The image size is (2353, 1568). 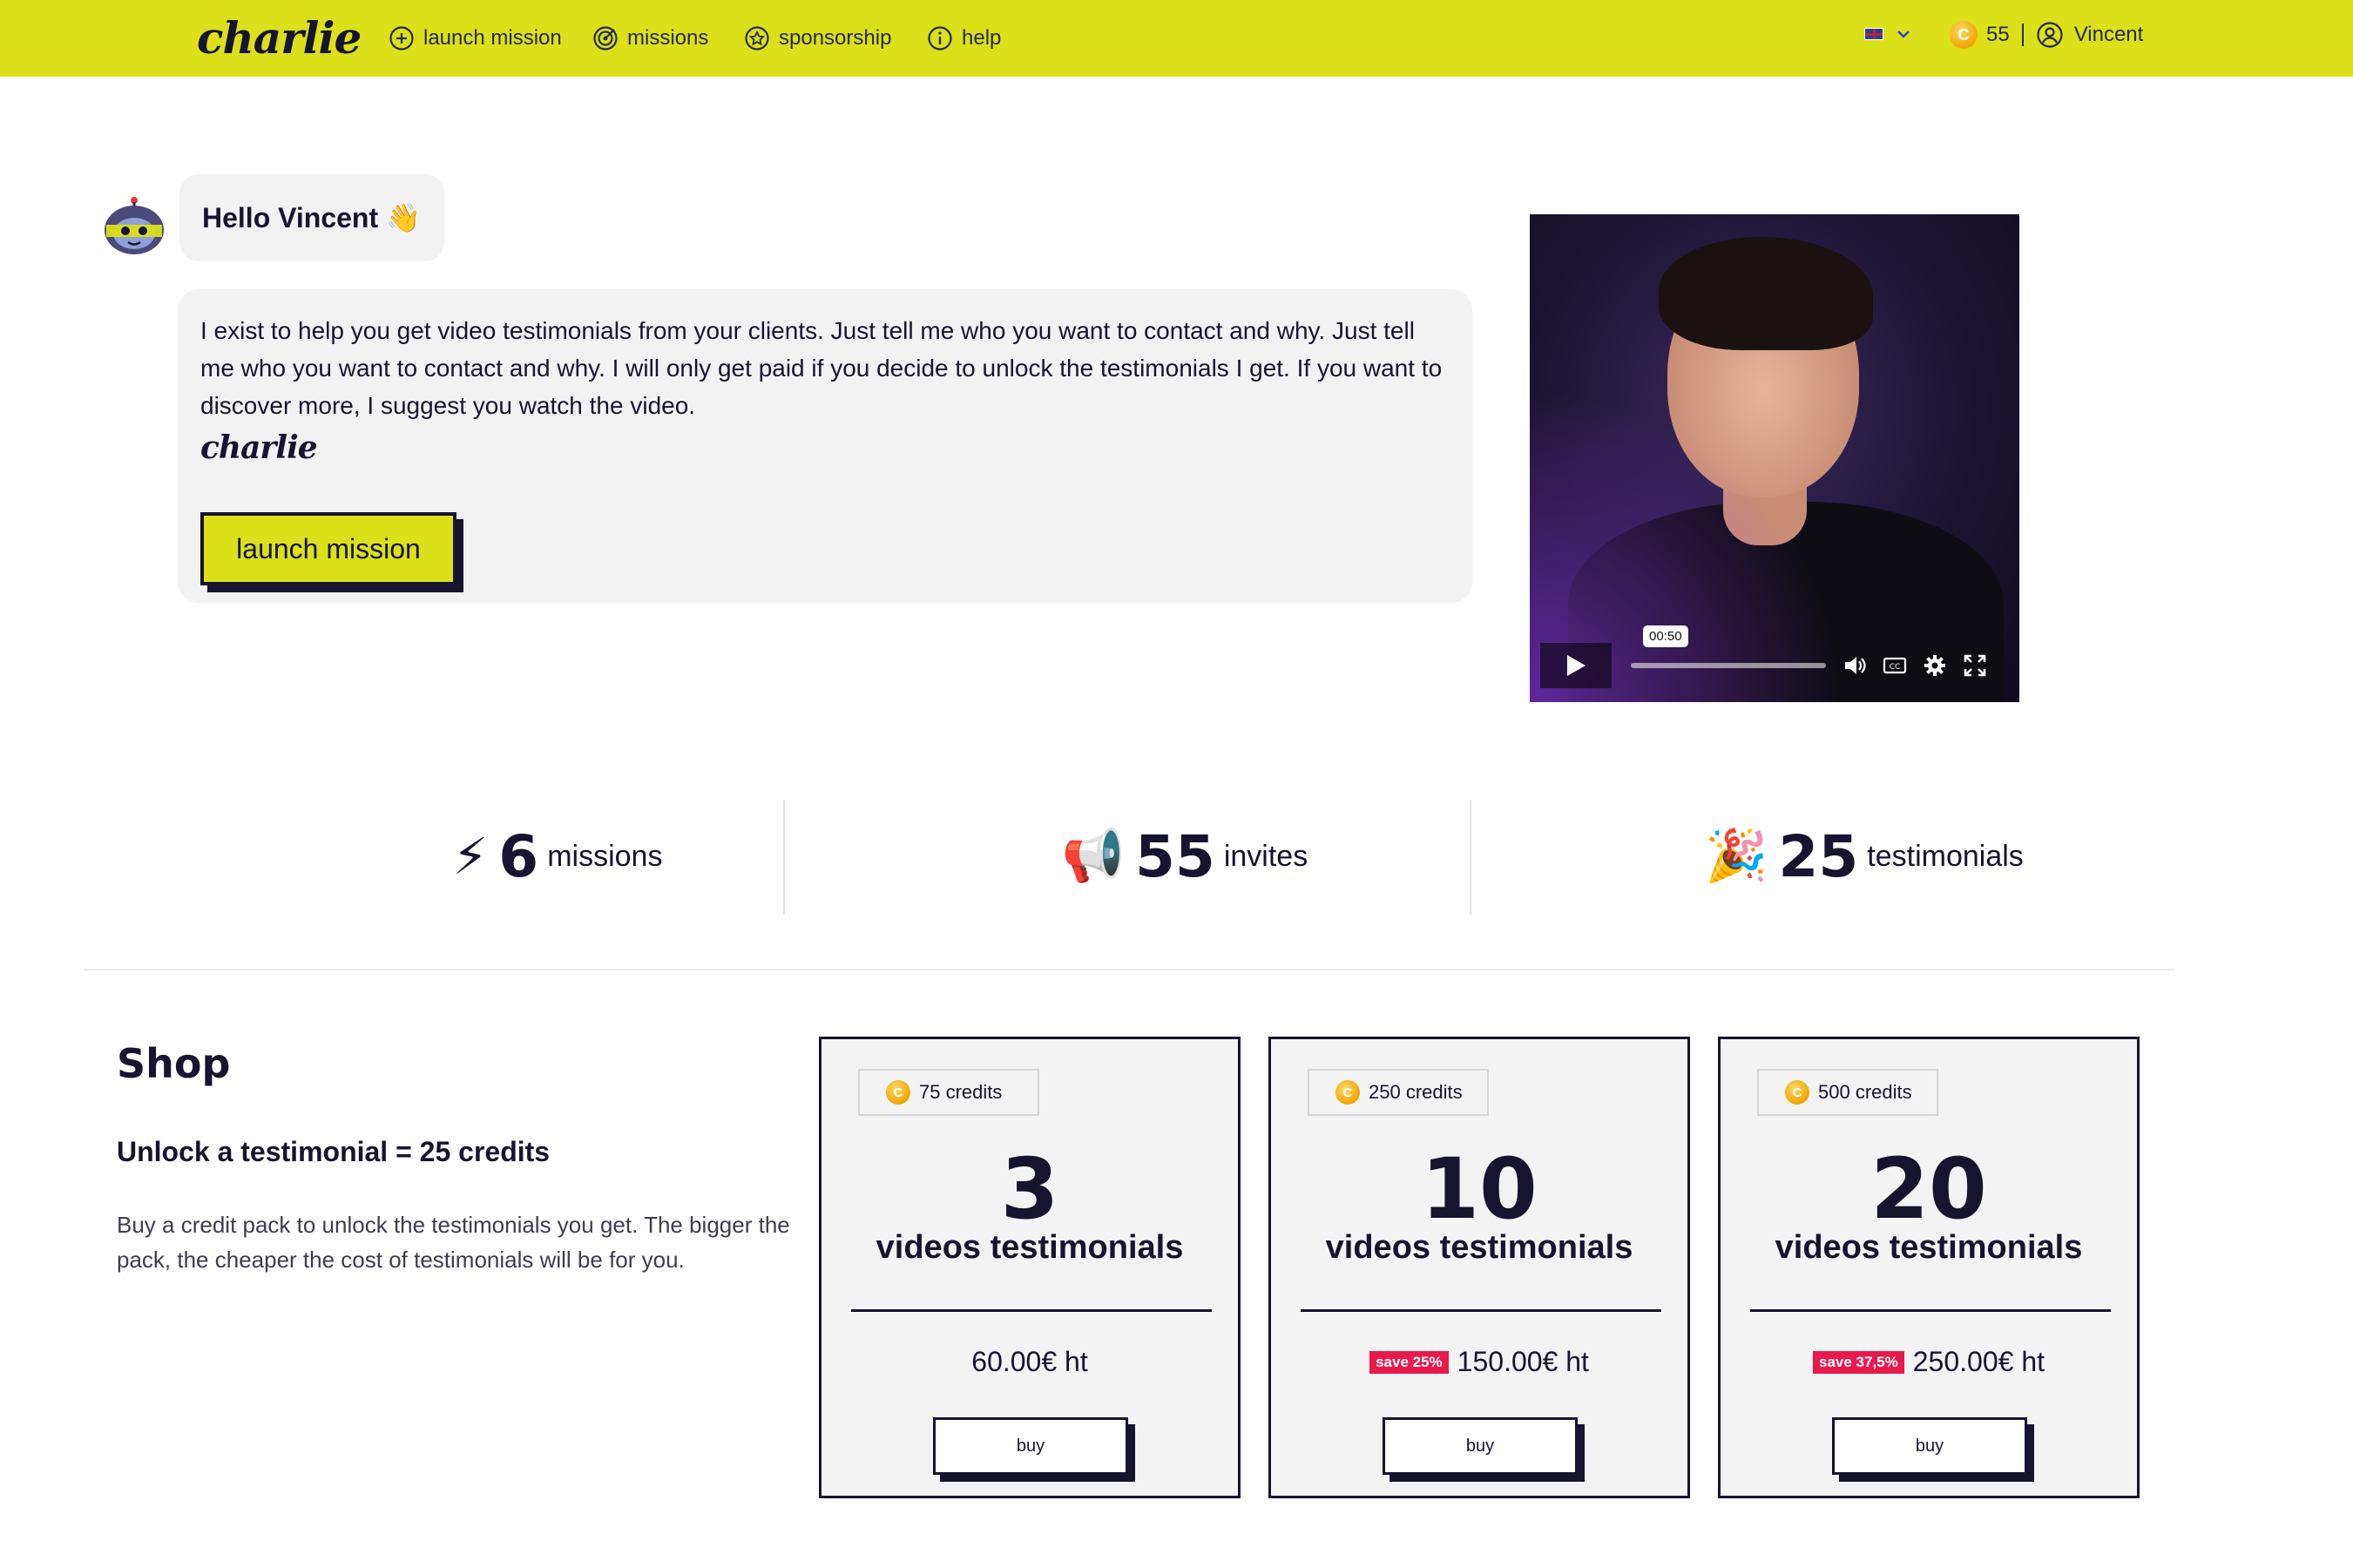 What do you see at coordinates (259, 447) in the screenshot?
I see `charlie-signature: charlie` at bounding box center [259, 447].